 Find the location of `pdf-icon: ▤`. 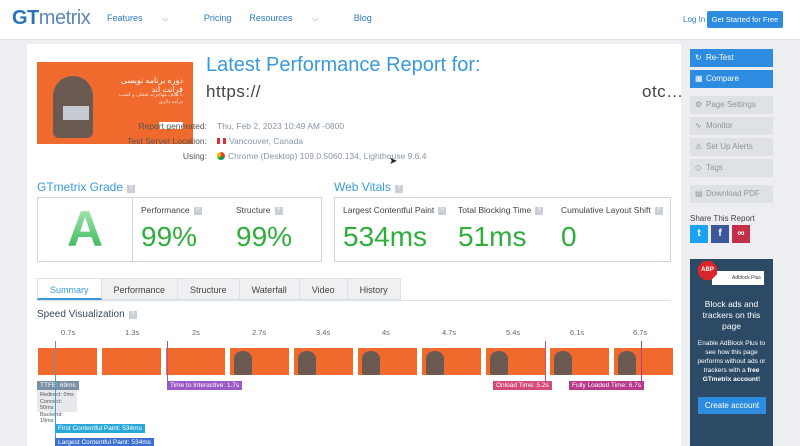

pdf-icon: ▤ is located at coordinates (699, 193).